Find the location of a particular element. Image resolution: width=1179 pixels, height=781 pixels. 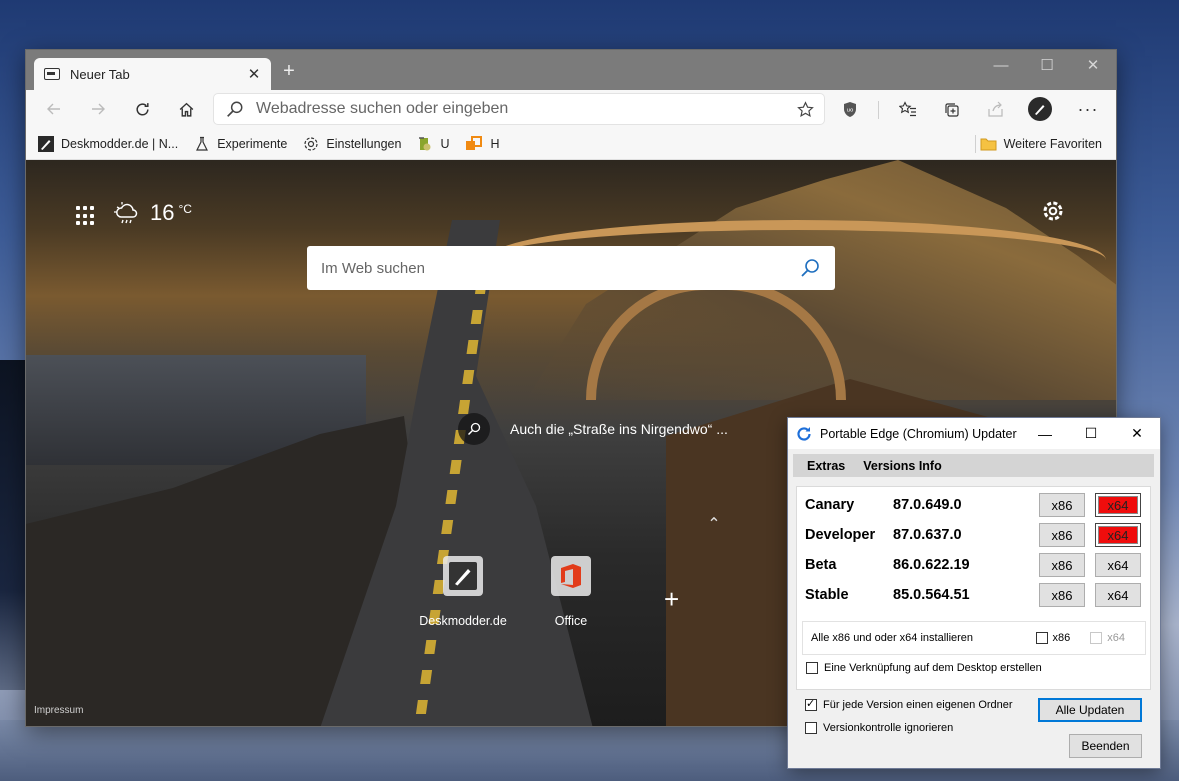

collections-button is located at coordinates (952, 109).